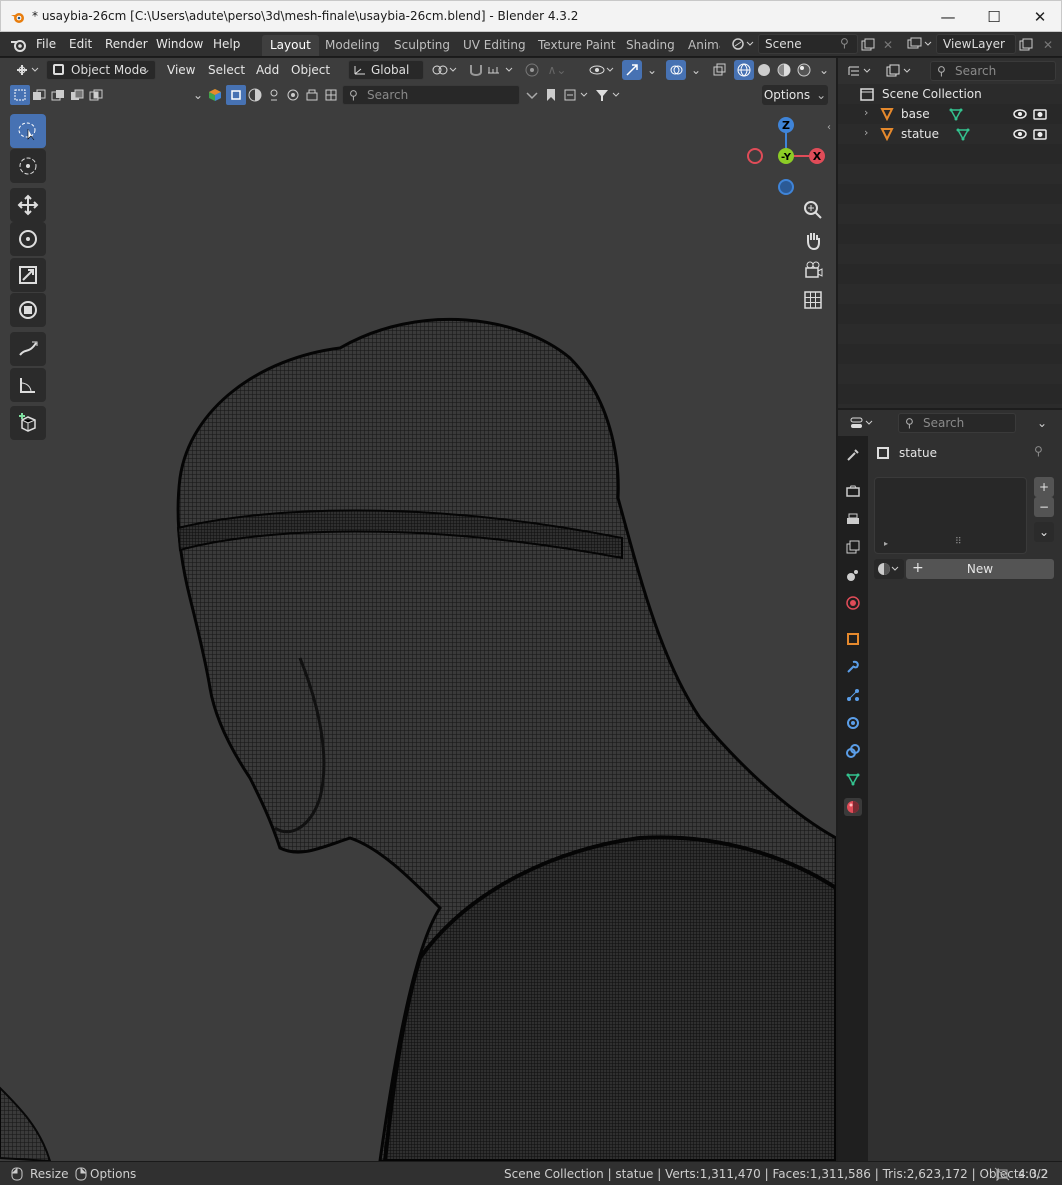 The image size is (1062, 1185). I want to click on zoom-button, so click(813, 210).